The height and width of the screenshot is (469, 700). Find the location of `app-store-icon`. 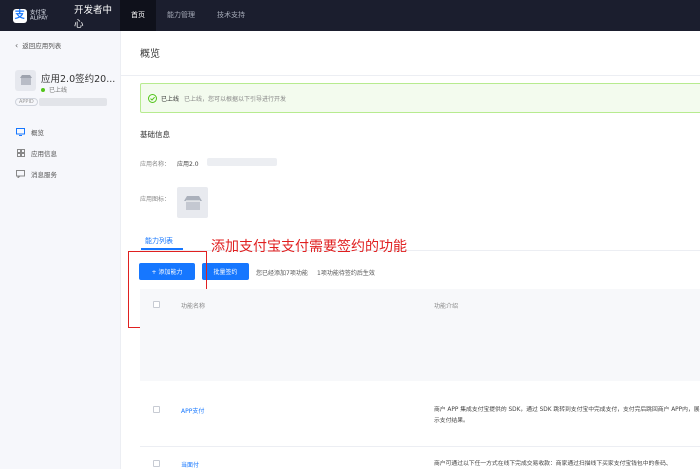

app-store-icon is located at coordinates (192, 202).